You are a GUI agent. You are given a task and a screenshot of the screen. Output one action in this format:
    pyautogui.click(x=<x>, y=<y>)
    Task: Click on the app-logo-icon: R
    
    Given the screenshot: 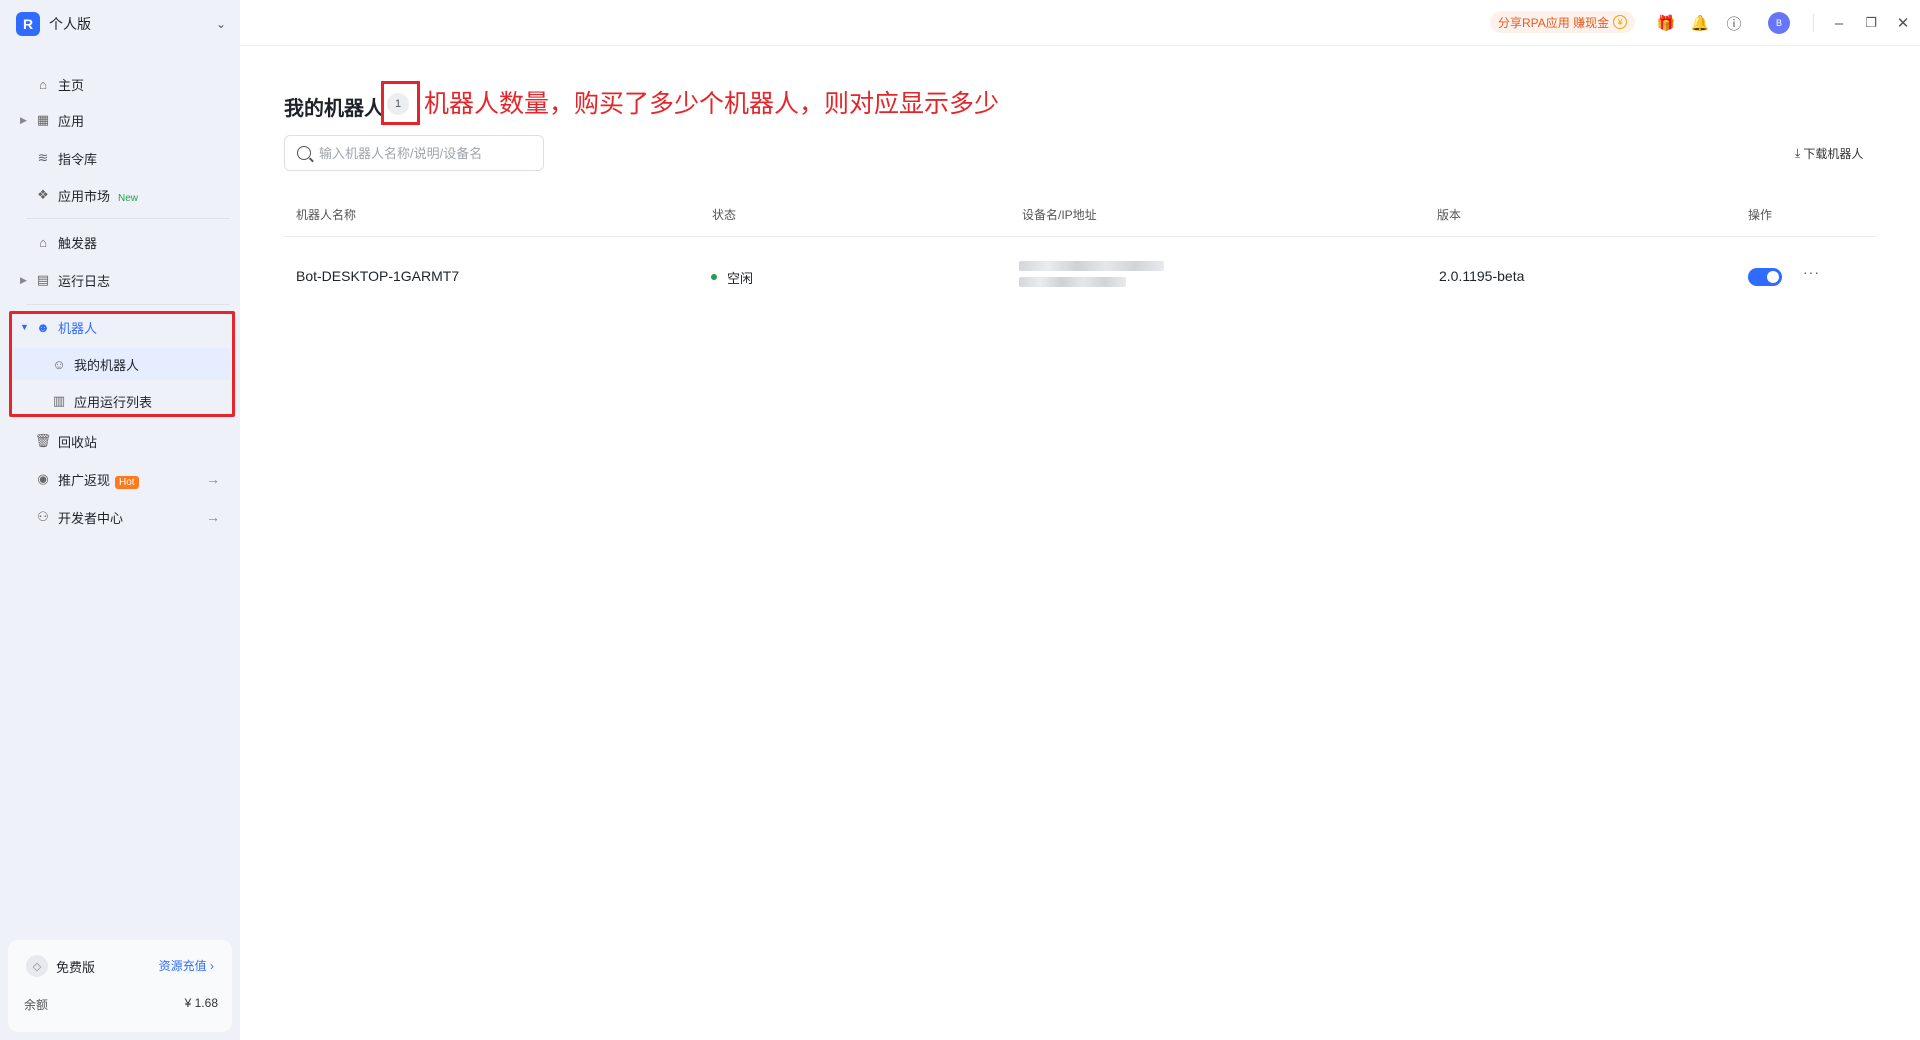 What is the action you would take?
    pyautogui.click(x=28, y=24)
    